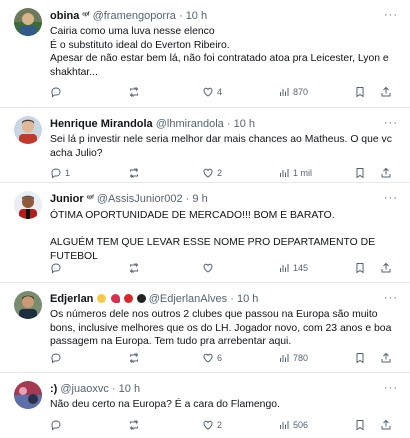 This screenshot has height=438, width=410. What do you see at coordinates (301, 268) in the screenshot?
I see `views-count: 145` at bounding box center [301, 268].